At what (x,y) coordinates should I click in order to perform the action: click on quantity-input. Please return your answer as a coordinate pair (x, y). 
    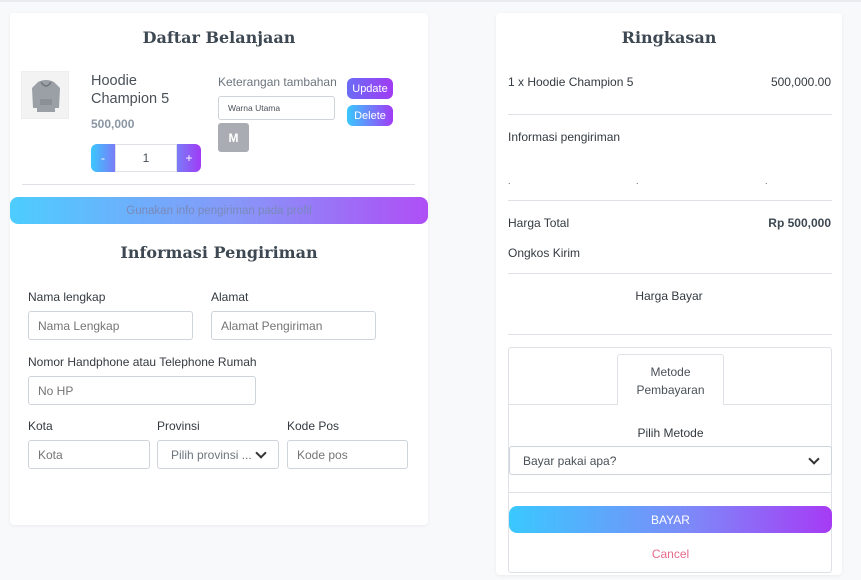
    Looking at the image, I should click on (146, 158).